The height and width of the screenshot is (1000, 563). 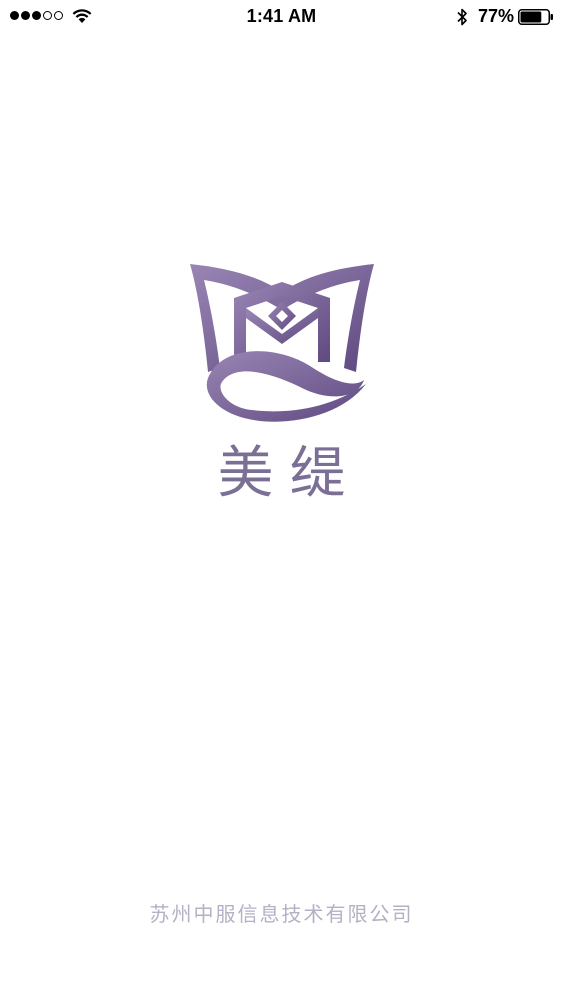 What do you see at coordinates (281, 914) in the screenshot?
I see `company-name: 苏州中服信息技术有限公司` at bounding box center [281, 914].